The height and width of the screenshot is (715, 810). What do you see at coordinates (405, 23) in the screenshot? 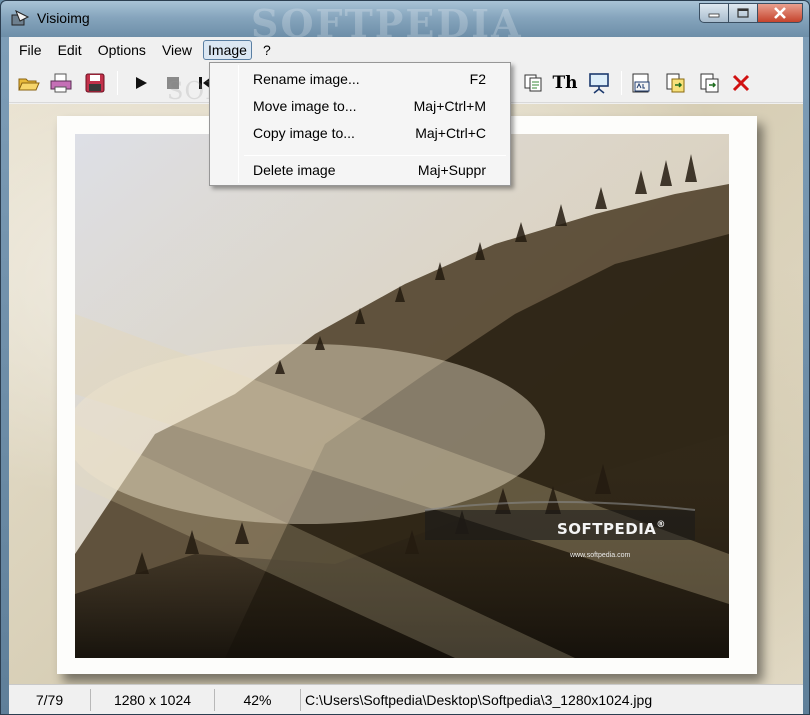
I see `title-bar: Visioimg SOFTPEDIA` at bounding box center [405, 23].